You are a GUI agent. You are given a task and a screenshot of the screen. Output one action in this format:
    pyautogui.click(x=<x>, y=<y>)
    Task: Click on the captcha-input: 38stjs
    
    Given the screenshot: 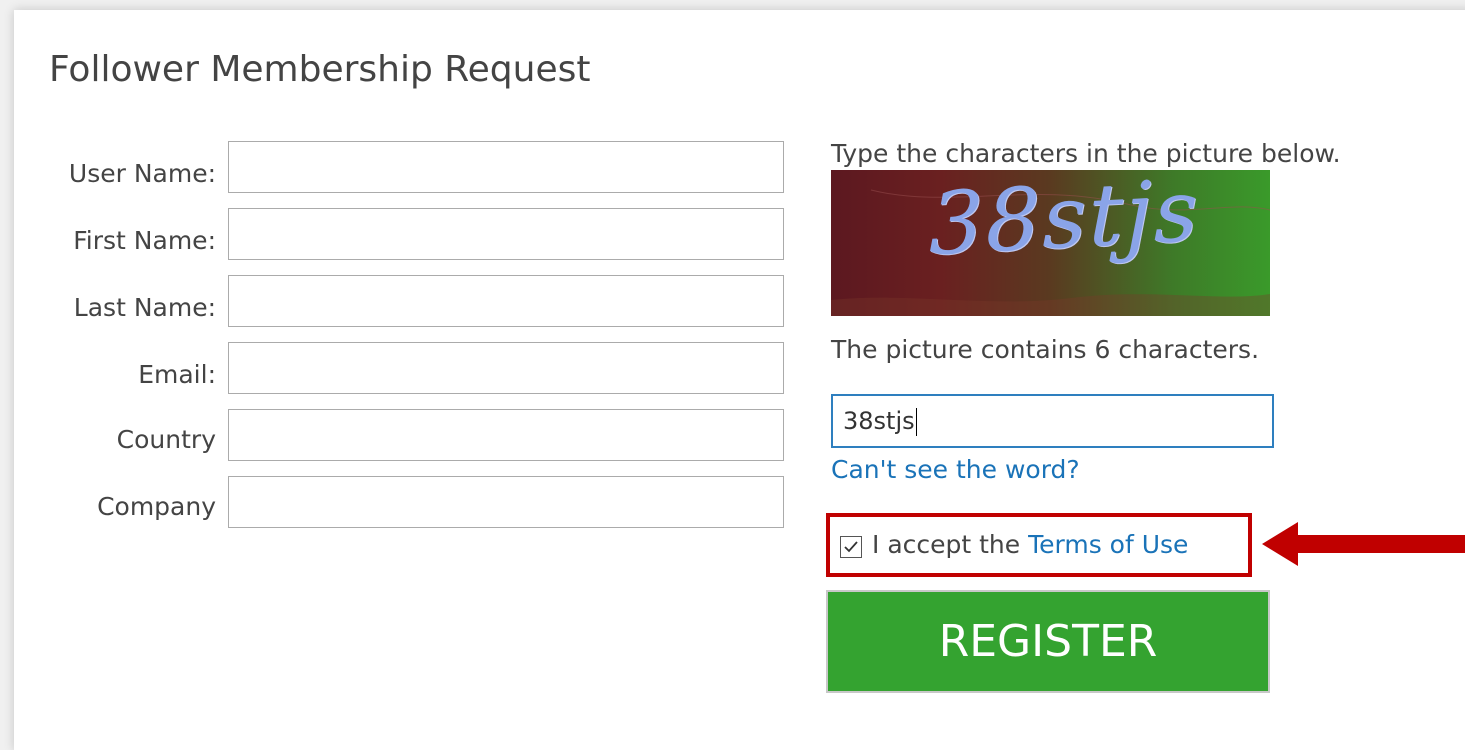 What is the action you would take?
    pyautogui.click(x=1052, y=421)
    